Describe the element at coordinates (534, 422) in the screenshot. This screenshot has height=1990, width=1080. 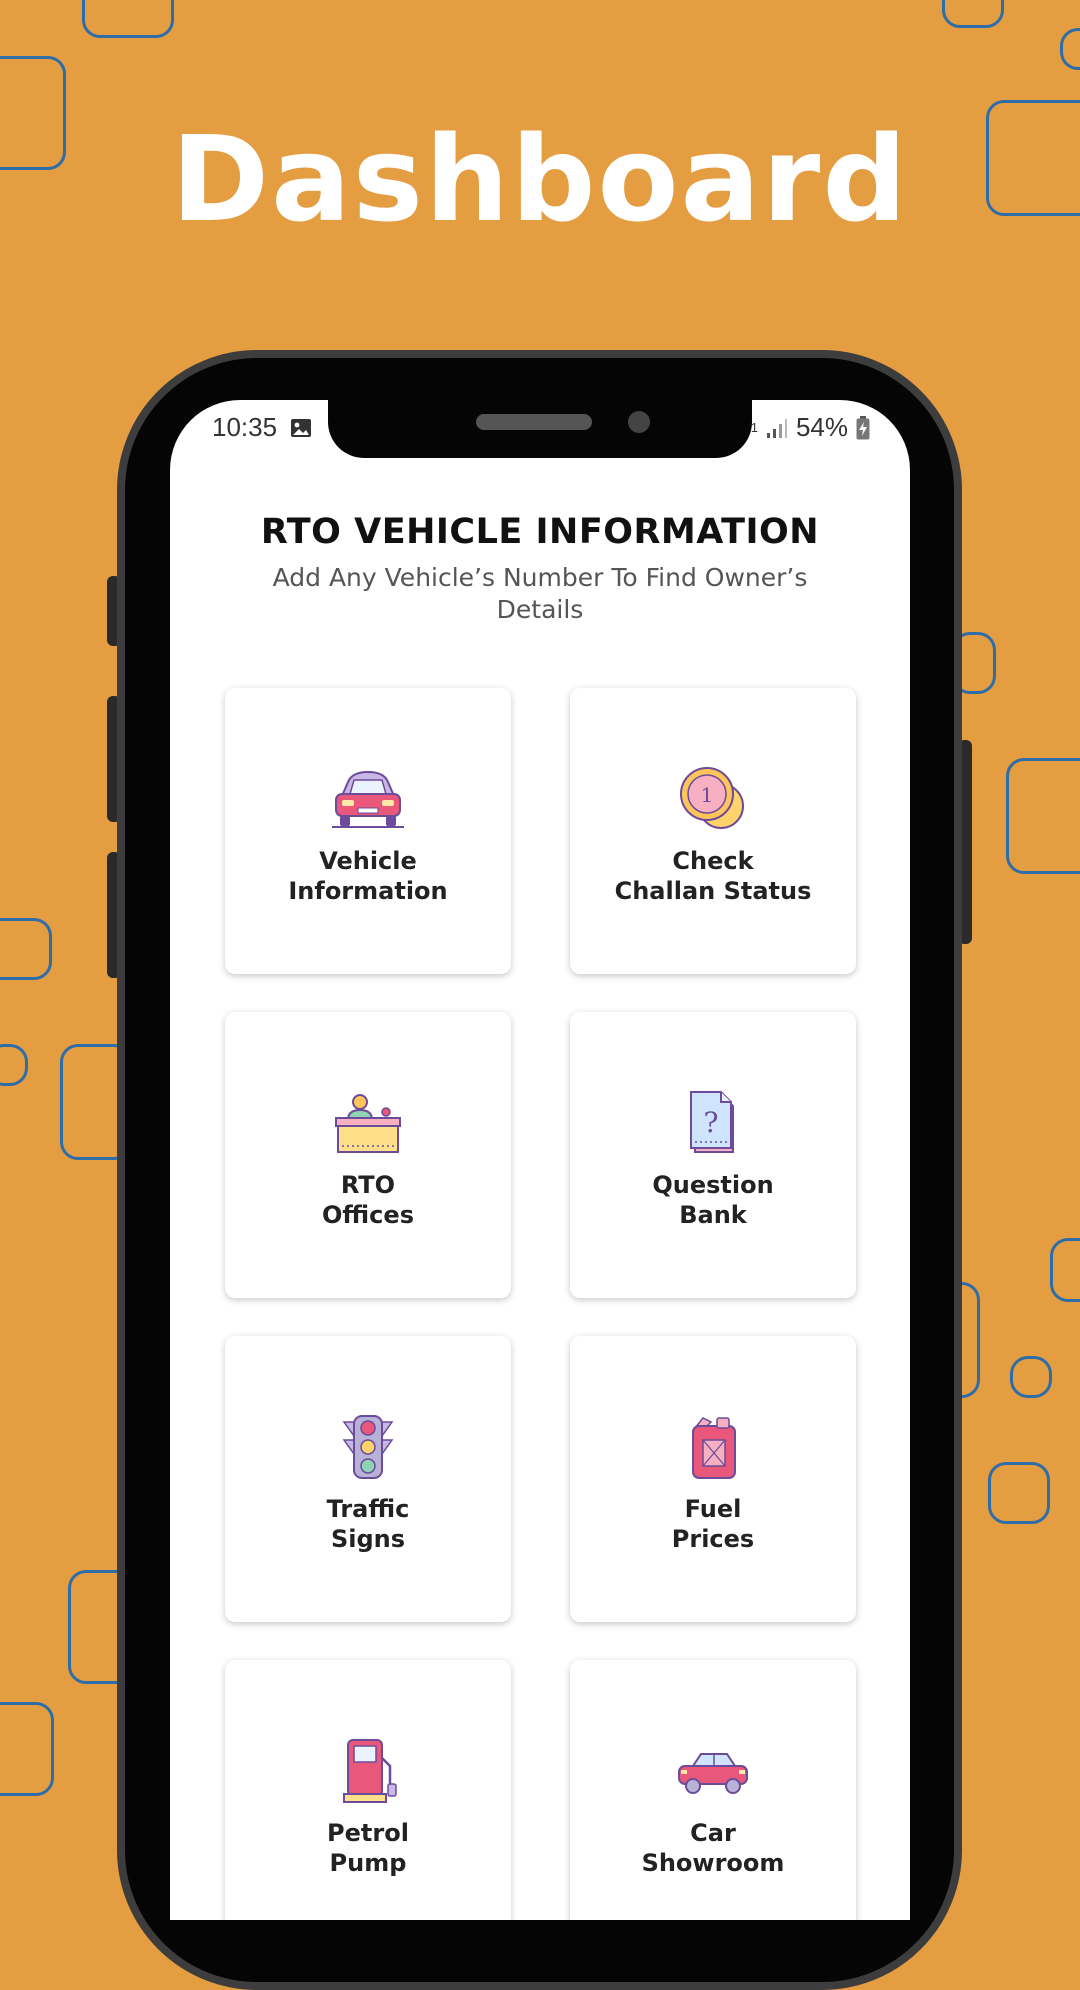
I see `phone-speaker` at that location.